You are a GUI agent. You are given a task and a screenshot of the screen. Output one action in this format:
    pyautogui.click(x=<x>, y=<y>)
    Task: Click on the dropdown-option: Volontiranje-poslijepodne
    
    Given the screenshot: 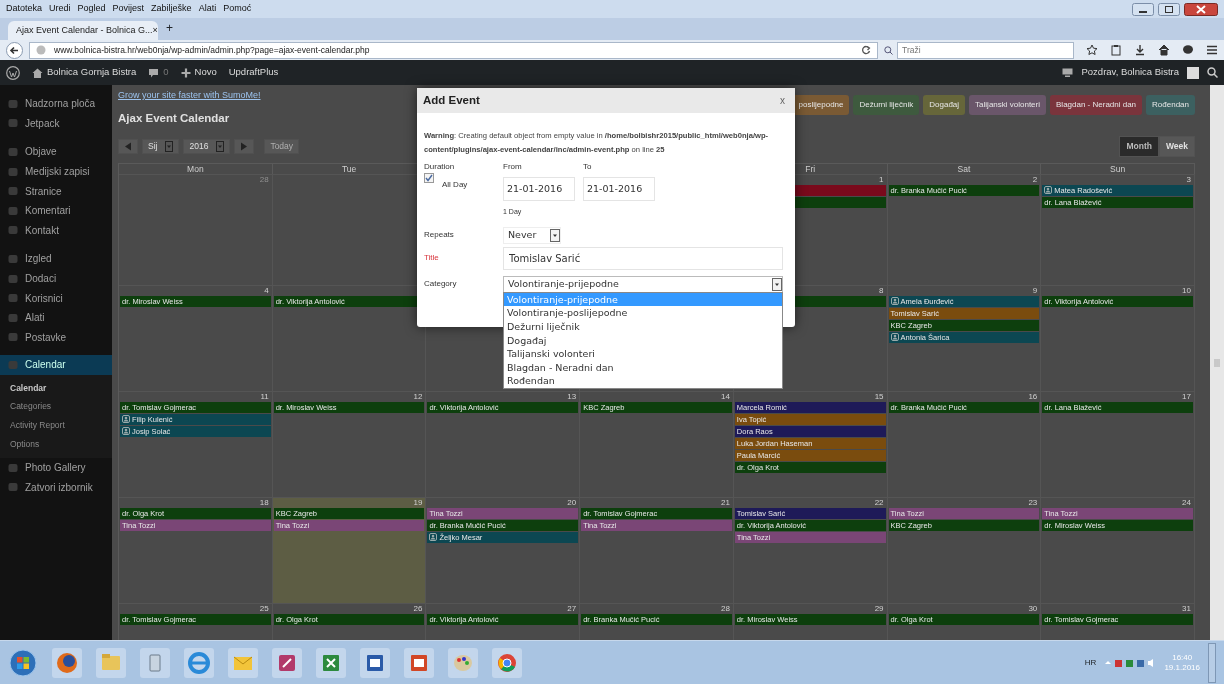 What is the action you would take?
    pyautogui.click(x=643, y=313)
    